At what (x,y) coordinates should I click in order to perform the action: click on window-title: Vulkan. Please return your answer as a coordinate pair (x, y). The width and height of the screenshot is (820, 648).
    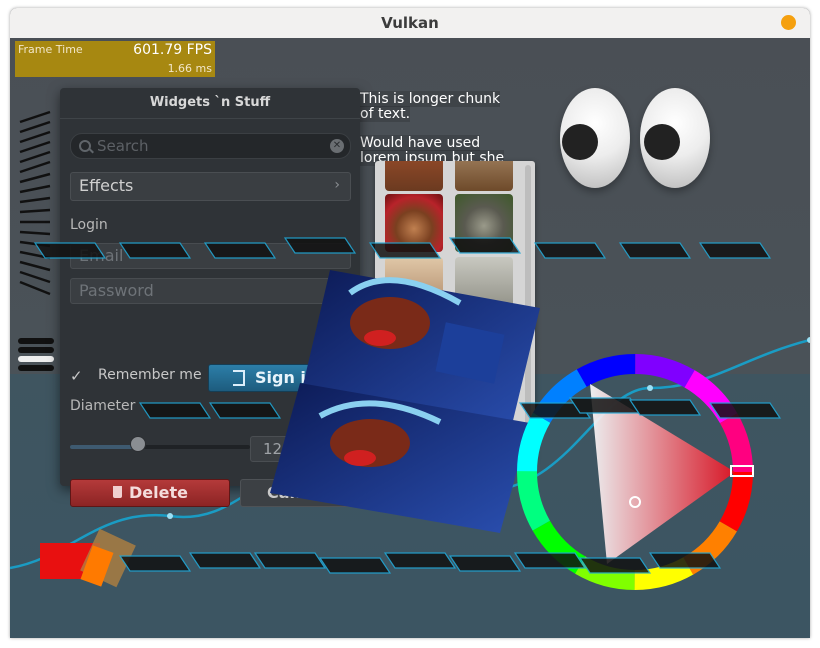
    Looking at the image, I should click on (410, 23).